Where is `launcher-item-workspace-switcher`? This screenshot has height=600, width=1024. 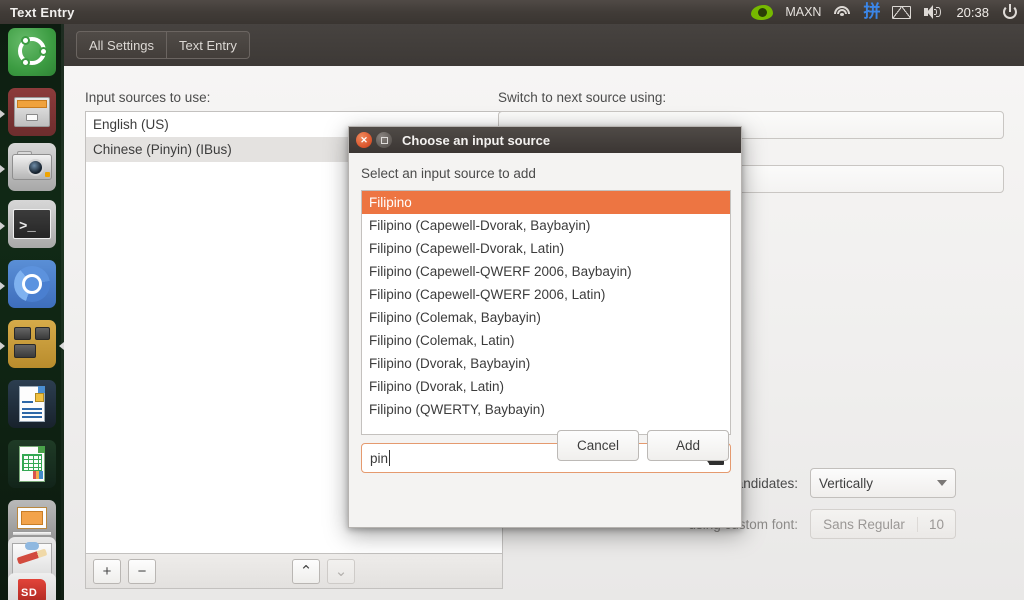 launcher-item-workspace-switcher is located at coordinates (32, 344).